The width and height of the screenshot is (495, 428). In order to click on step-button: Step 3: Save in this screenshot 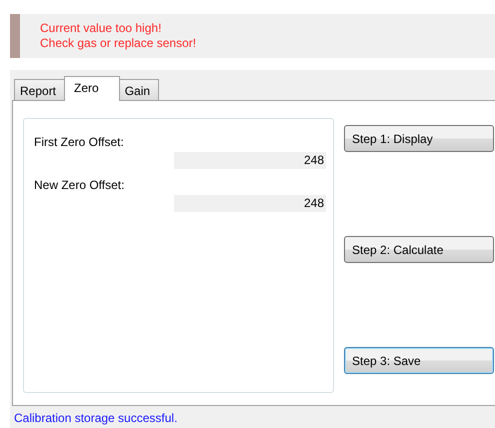, I will do `click(419, 360)`.